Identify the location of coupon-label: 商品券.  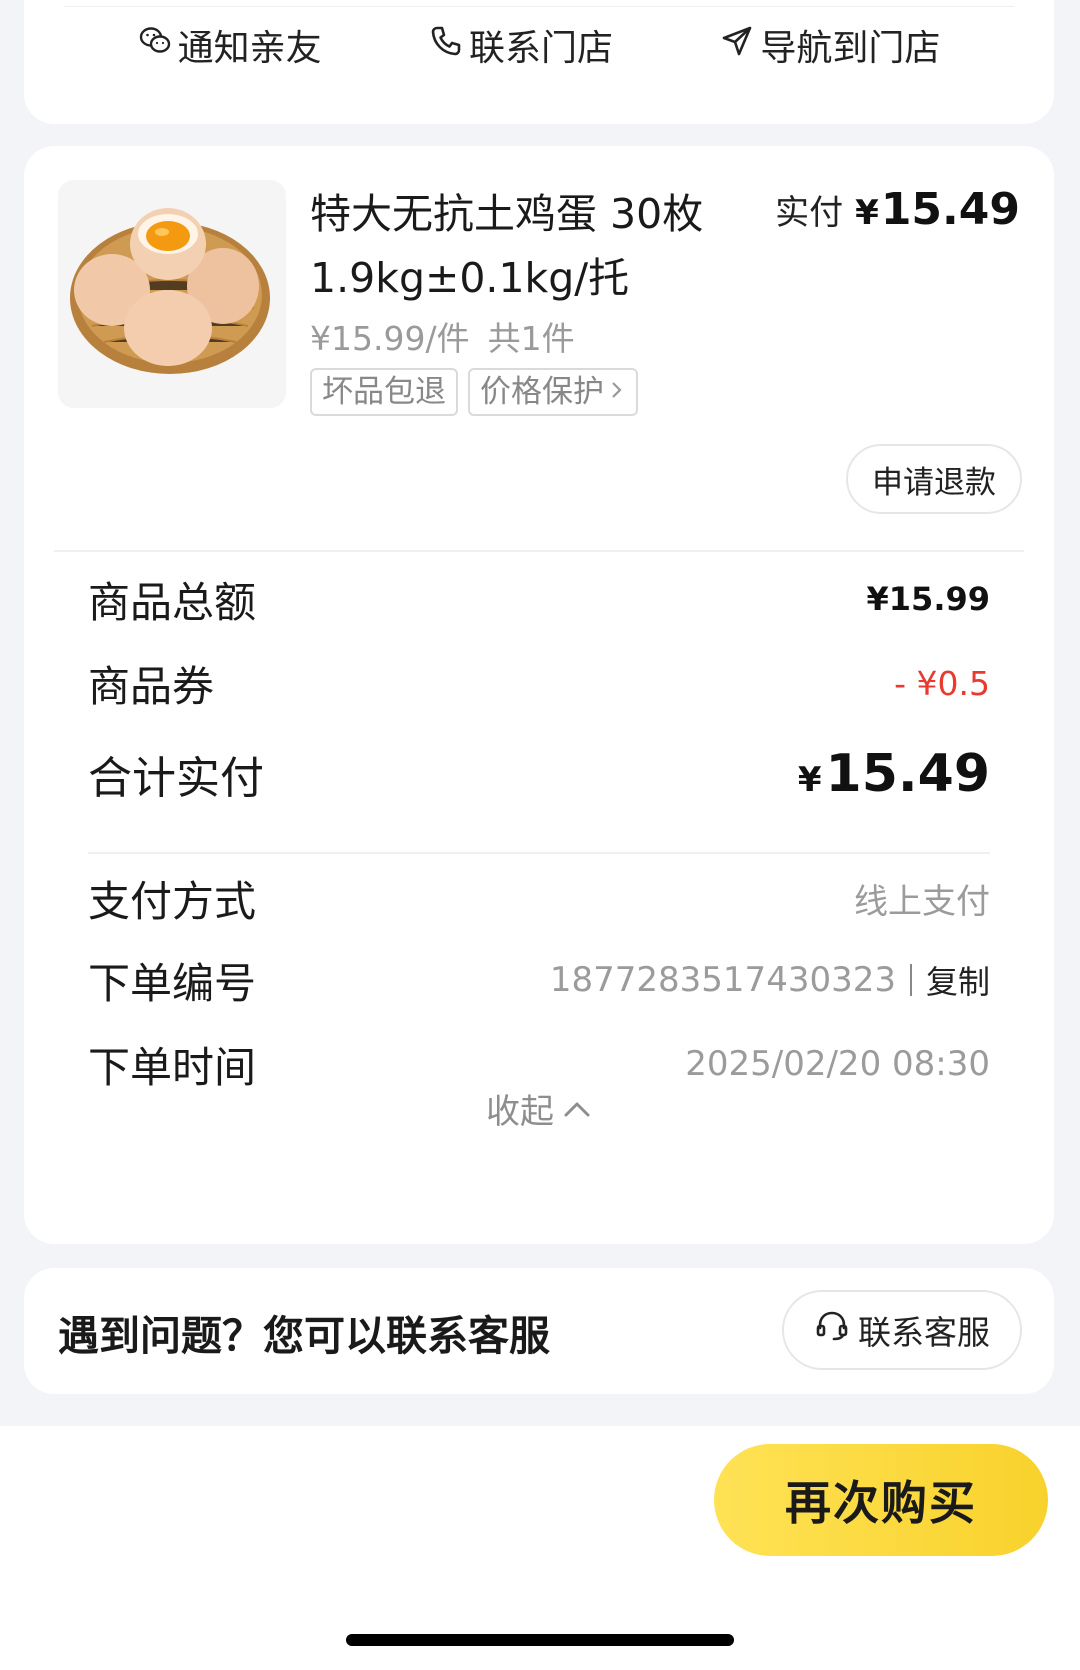
(151, 686).